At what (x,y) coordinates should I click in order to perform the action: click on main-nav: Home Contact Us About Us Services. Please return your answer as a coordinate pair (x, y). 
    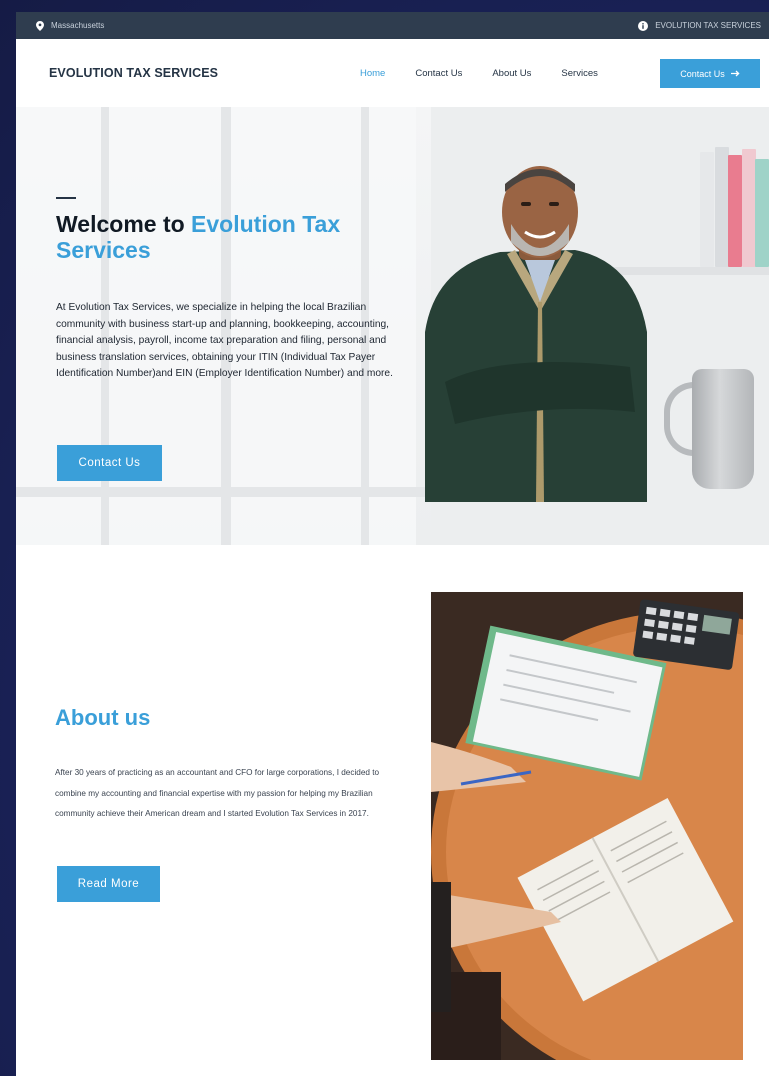
    Looking at the image, I should click on (494, 73).